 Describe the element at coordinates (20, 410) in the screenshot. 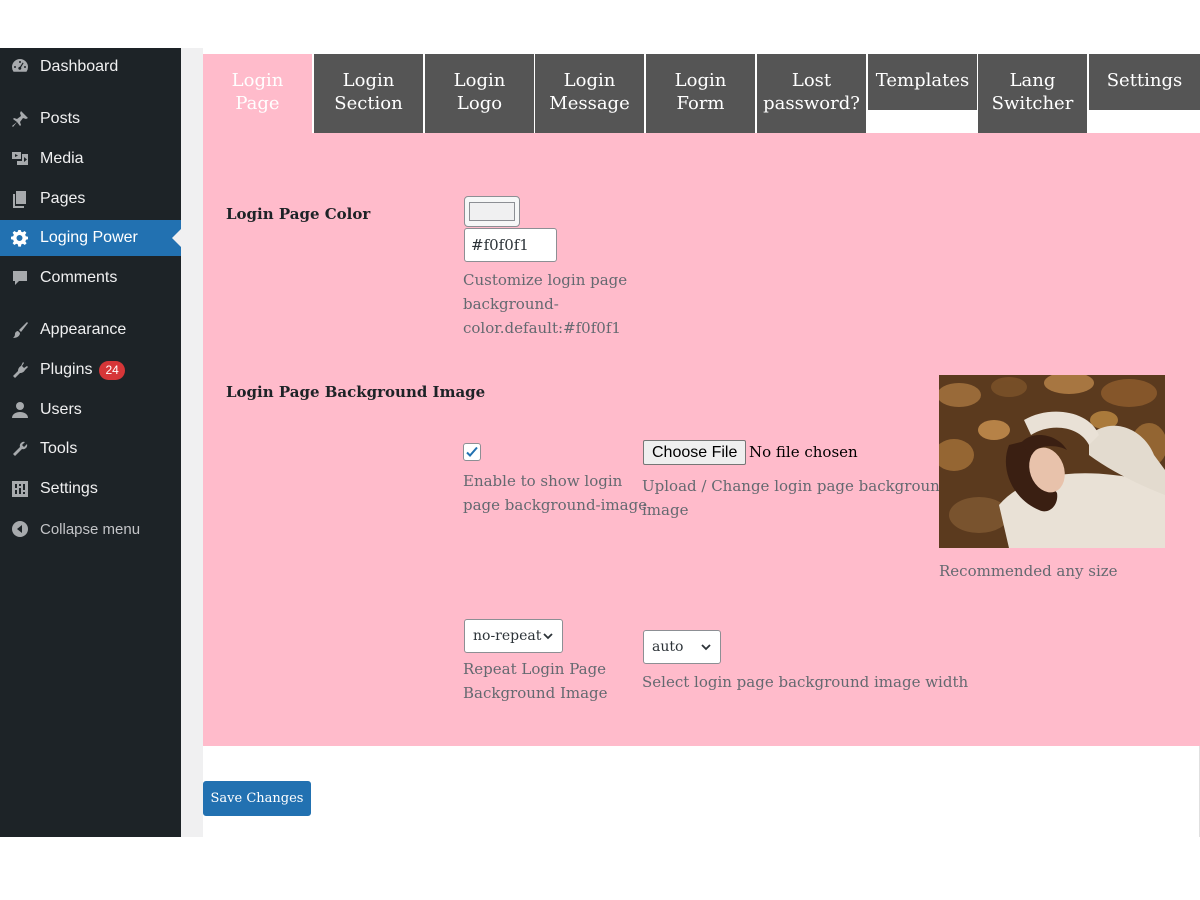

I see `user-icon` at that location.